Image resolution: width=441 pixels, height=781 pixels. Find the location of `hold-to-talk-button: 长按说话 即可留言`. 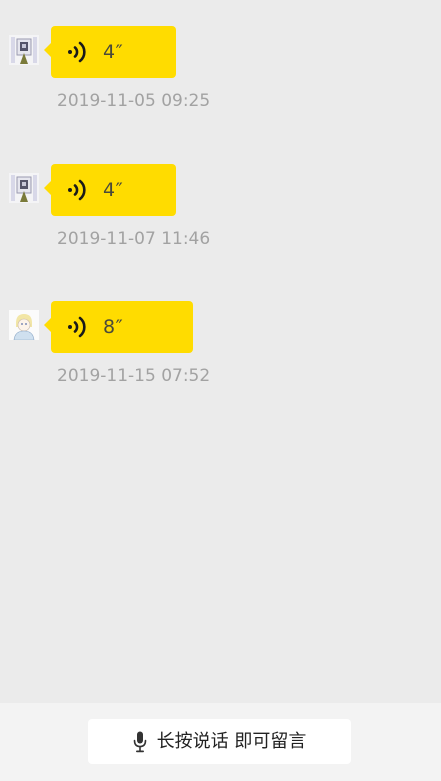

hold-to-talk-button: 长按说话 即可留言 is located at coordinates (219, 741).